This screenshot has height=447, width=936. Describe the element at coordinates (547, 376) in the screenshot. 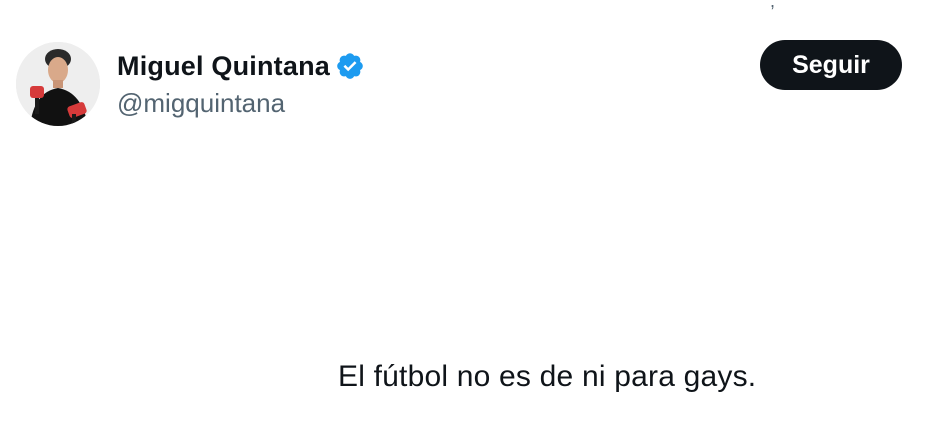

I see `tweet-text: El fútbol no es de ni para gays.` at that location.